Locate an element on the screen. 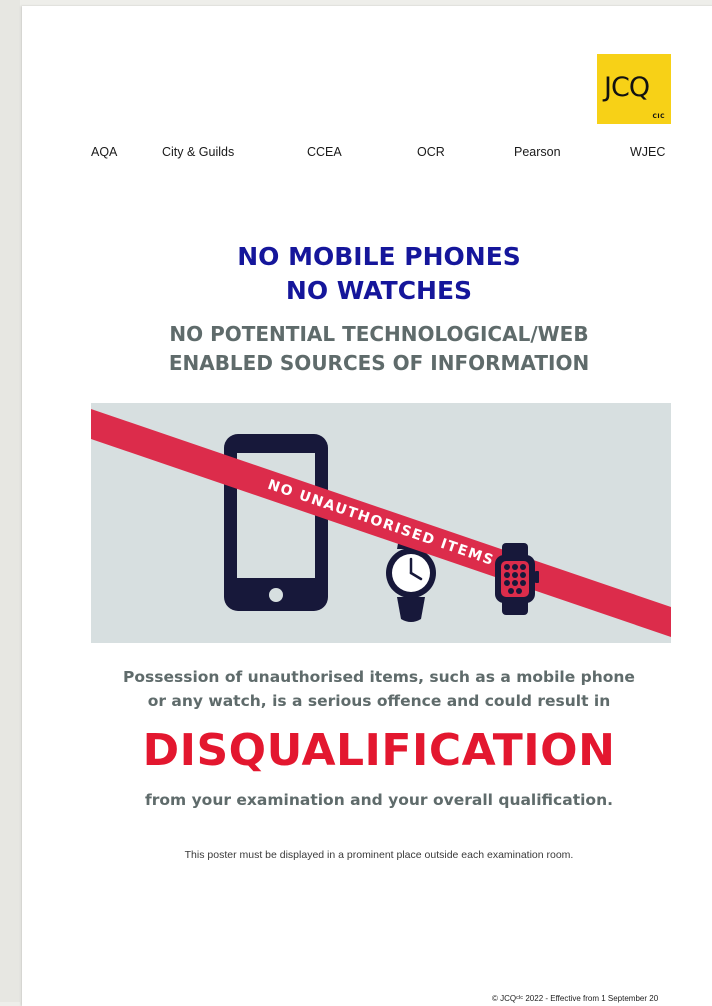 This screenshot has width=712, height=1006. awarding-body-ocr: OCR is located at coordinates (431, 152).